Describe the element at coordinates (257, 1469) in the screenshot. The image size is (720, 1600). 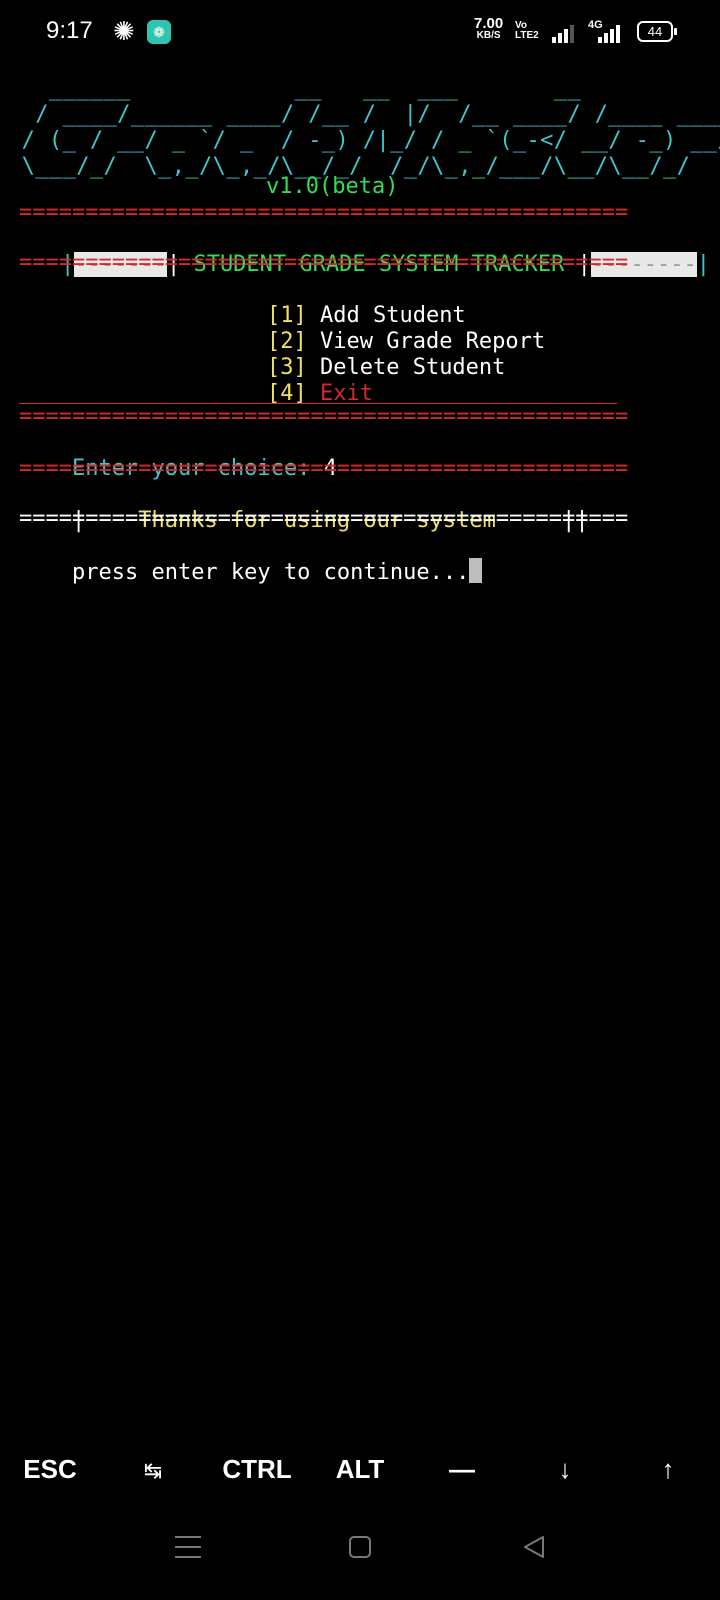
I see `ctrl-key: CTRL` at that location.